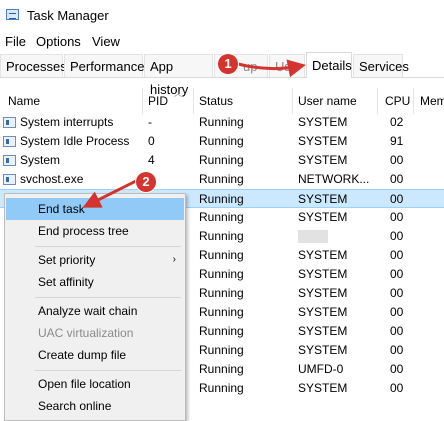 Image resolution: width=444 pixels, height=421 pixels. I want to click on column-status: Status, so click(216, 101).